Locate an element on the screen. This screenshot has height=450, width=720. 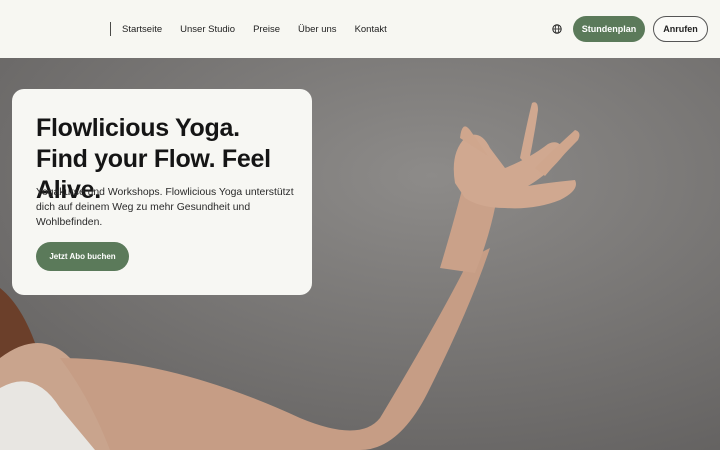
nav-startseite: Startseite is located at coordinates (142, 29).